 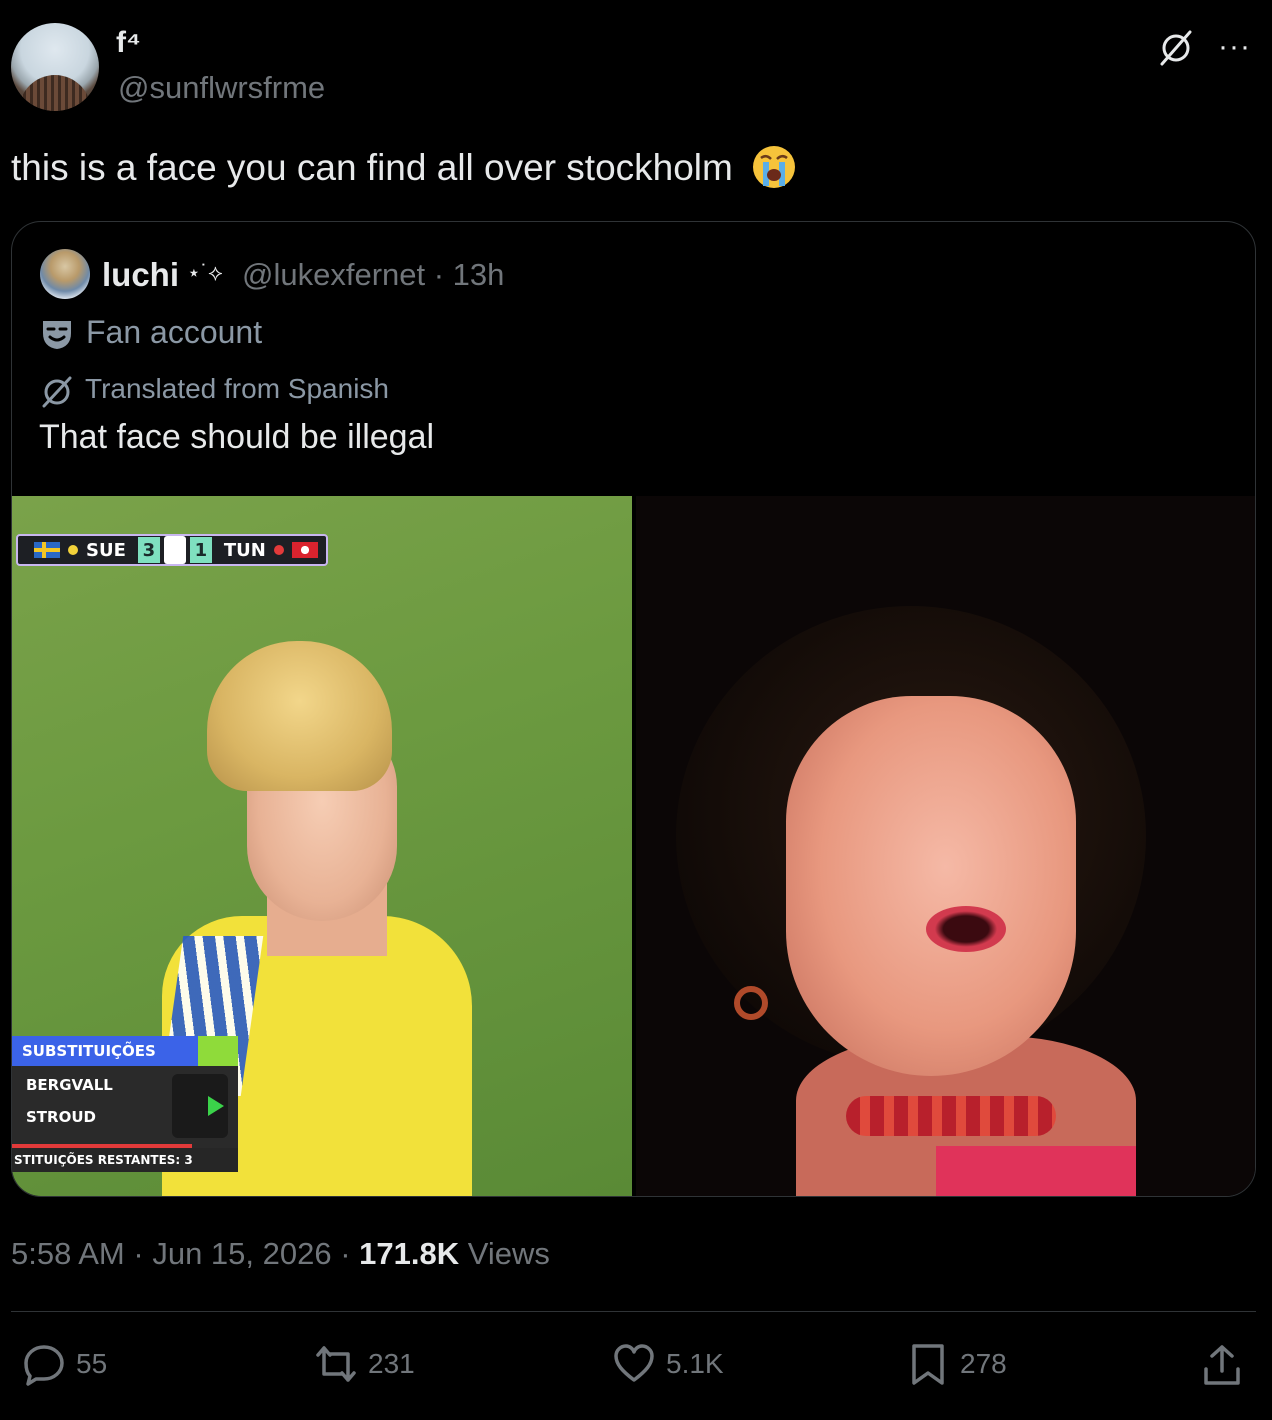 I want to click on quoted-author-avatar, so click(x=65, y=274).